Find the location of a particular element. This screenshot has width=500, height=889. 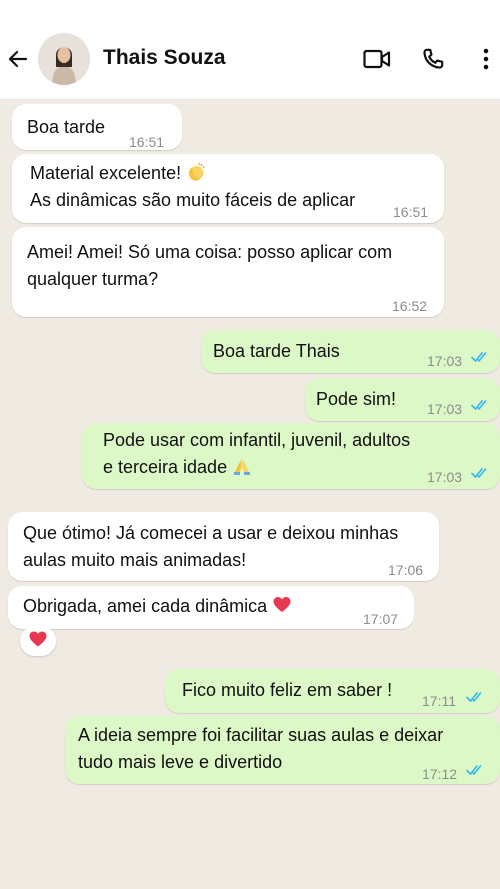

message-text-line: aulas muito mais animadas! is located at coordinates (135, 560).